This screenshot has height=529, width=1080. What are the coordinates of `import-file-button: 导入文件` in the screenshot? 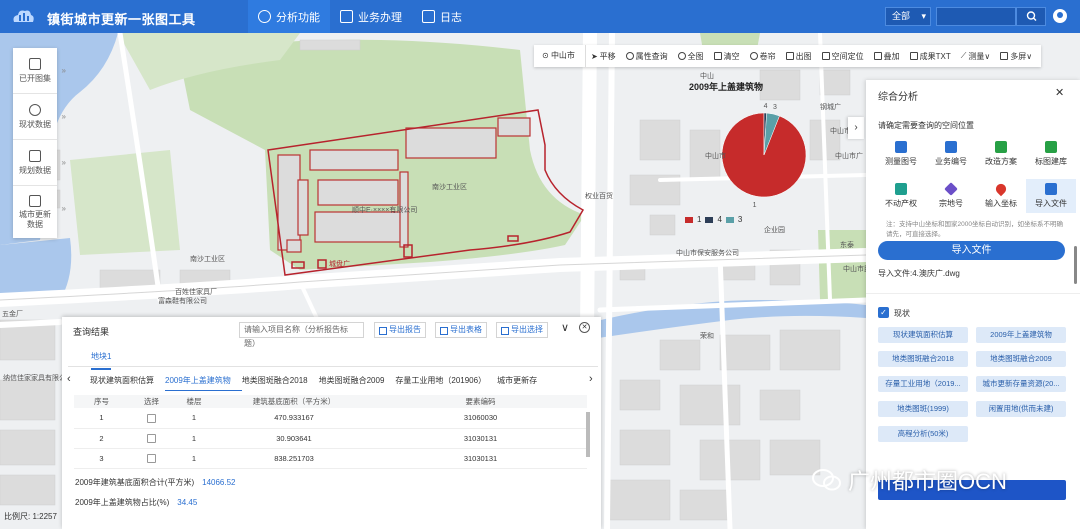 It's located at (971, 250).